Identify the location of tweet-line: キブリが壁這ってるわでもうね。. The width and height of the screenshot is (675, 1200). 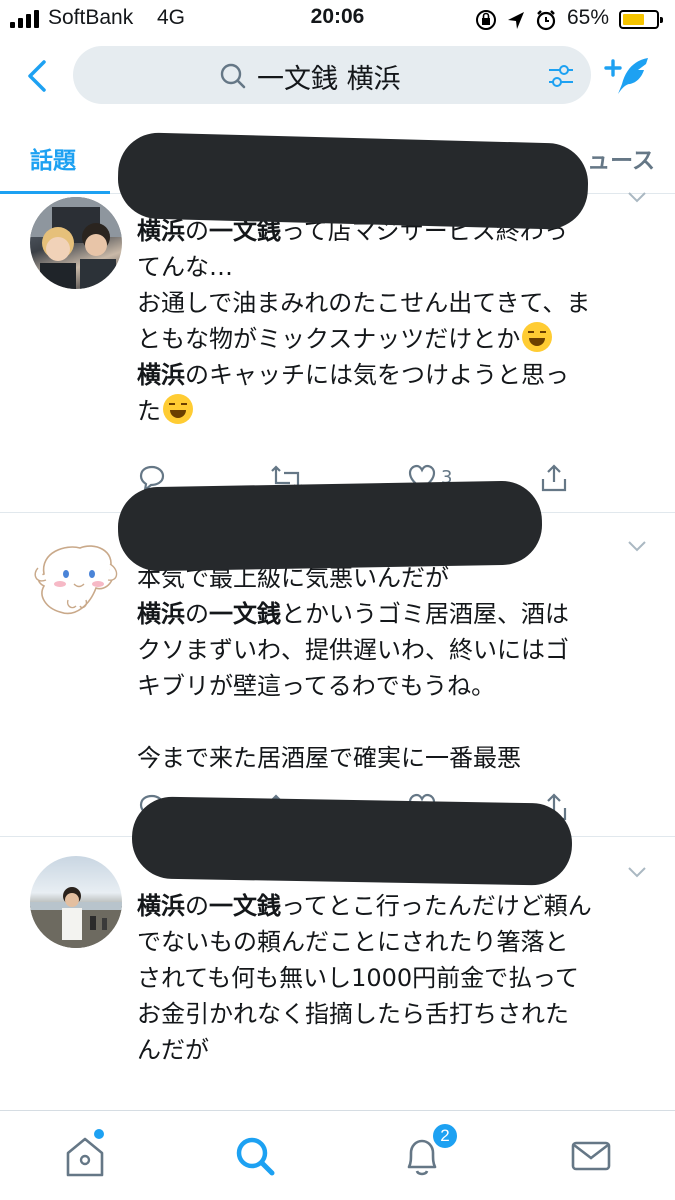
(397, 686).